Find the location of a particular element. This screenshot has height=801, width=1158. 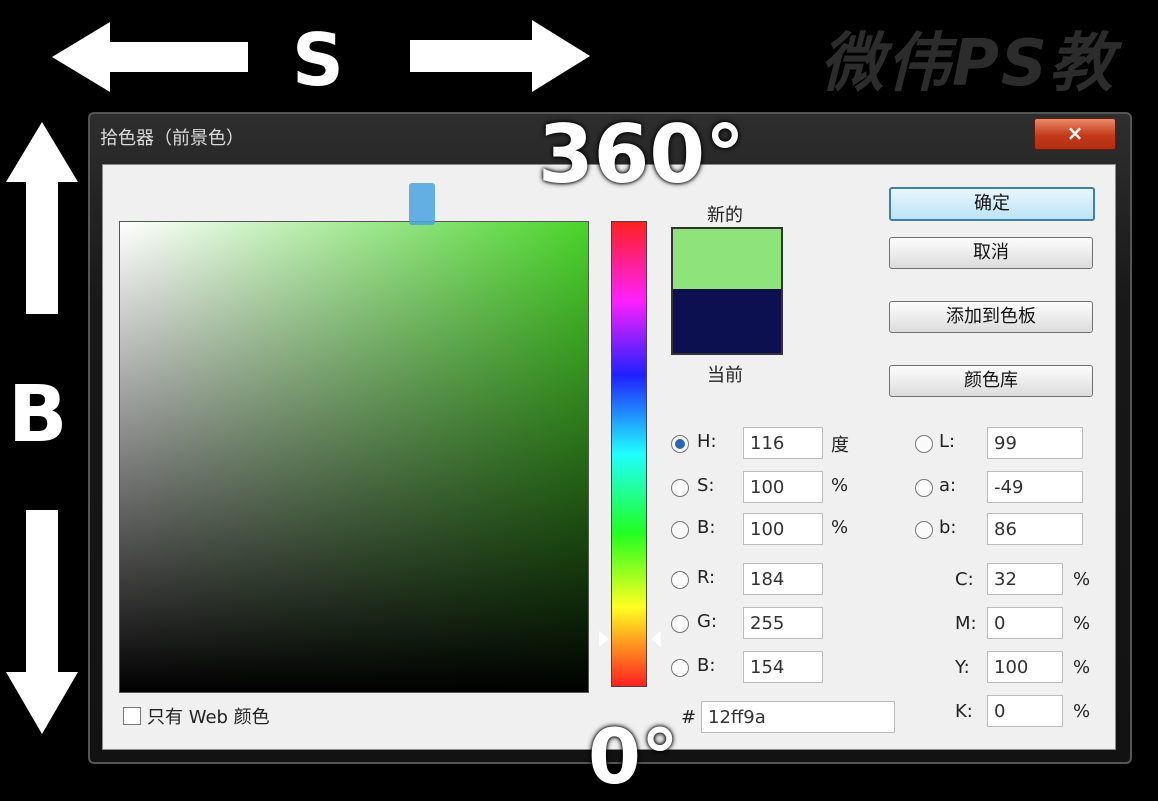

radio-a is located at coordinates (924, 488).